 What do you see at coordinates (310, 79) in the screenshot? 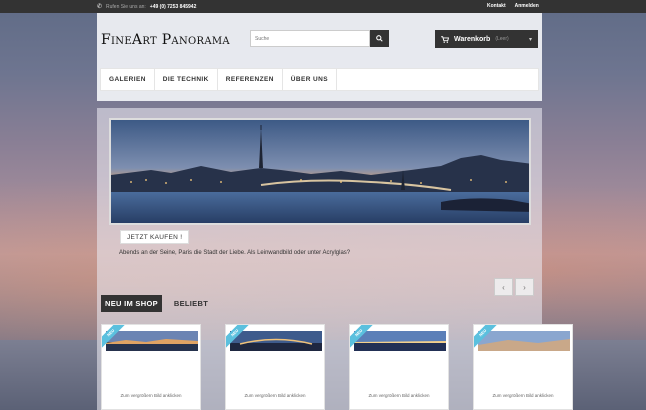
I see `nav-item-ueber-uns: ÜBER UNS` at bounding box center [310, 79].